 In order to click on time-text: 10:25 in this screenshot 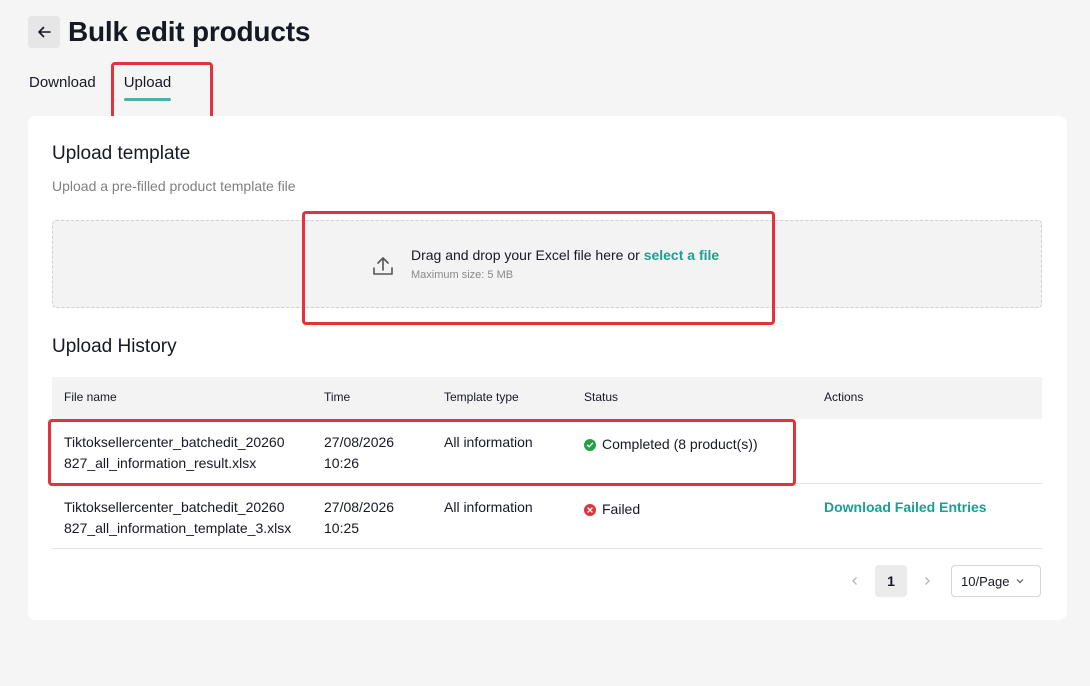, I will do `click(342, 528)`.